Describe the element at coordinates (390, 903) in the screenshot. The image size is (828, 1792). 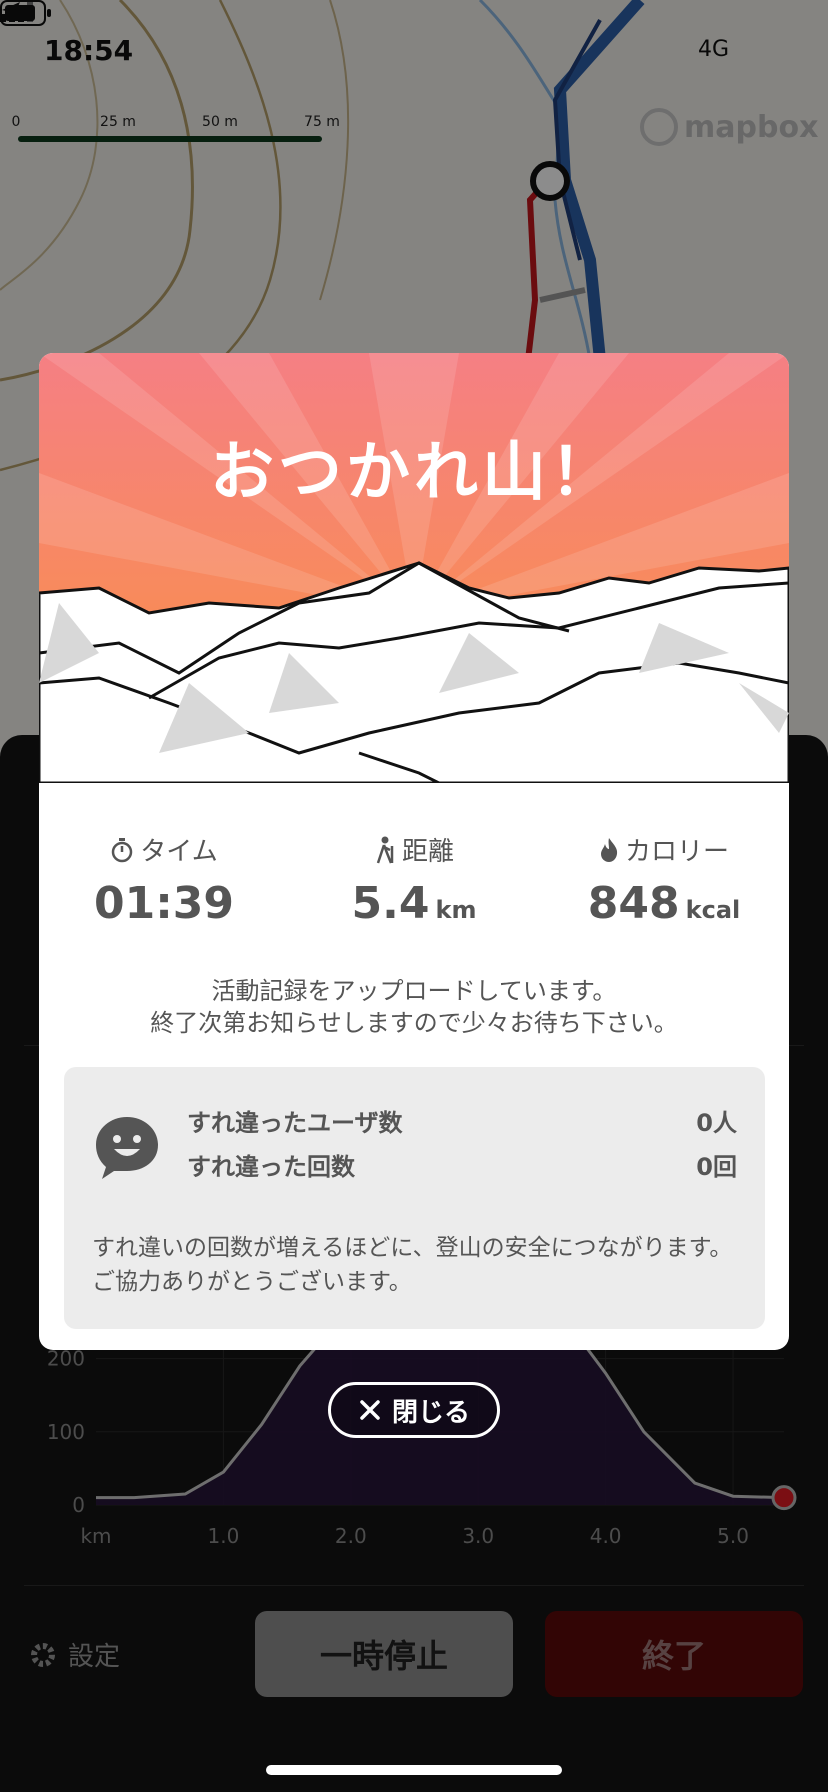
I see `stat-value: 5.4` at that location.